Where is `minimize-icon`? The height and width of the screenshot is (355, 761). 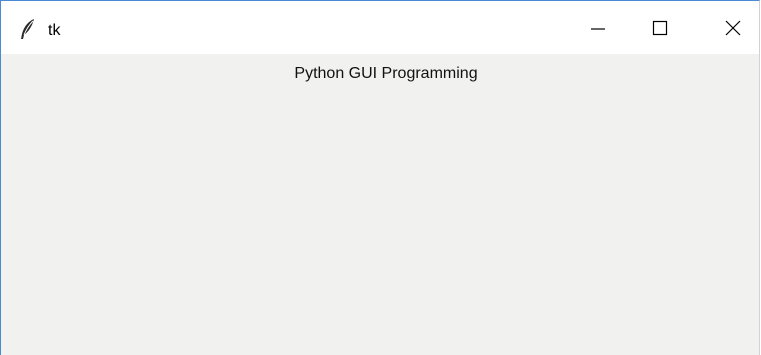 minimize-icon is located at coordinates (598, 28).